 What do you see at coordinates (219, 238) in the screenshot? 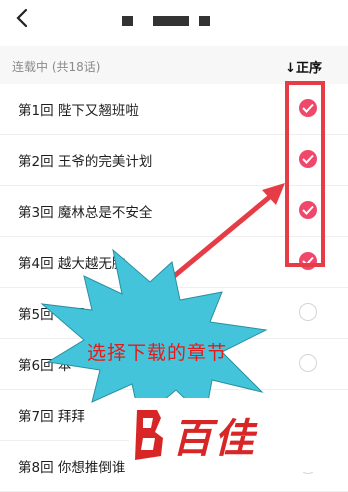
I see `callout-arrow-line` at bounding box center [219, 238].